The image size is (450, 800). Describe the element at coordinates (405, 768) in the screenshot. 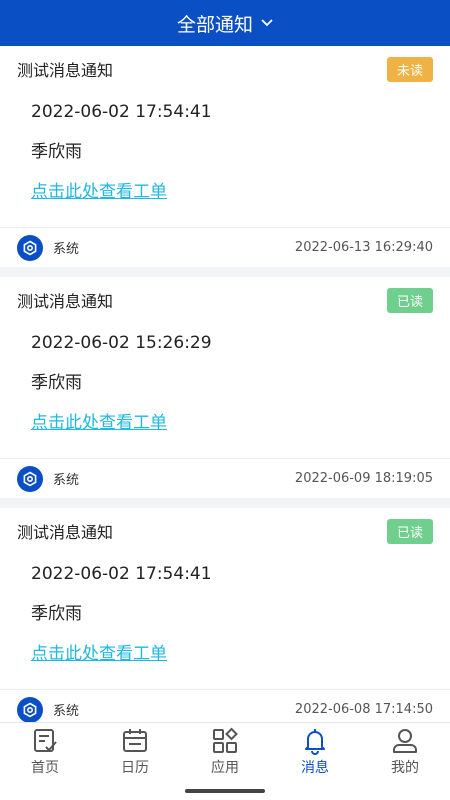

I see `tab-label: 我的` at that location.